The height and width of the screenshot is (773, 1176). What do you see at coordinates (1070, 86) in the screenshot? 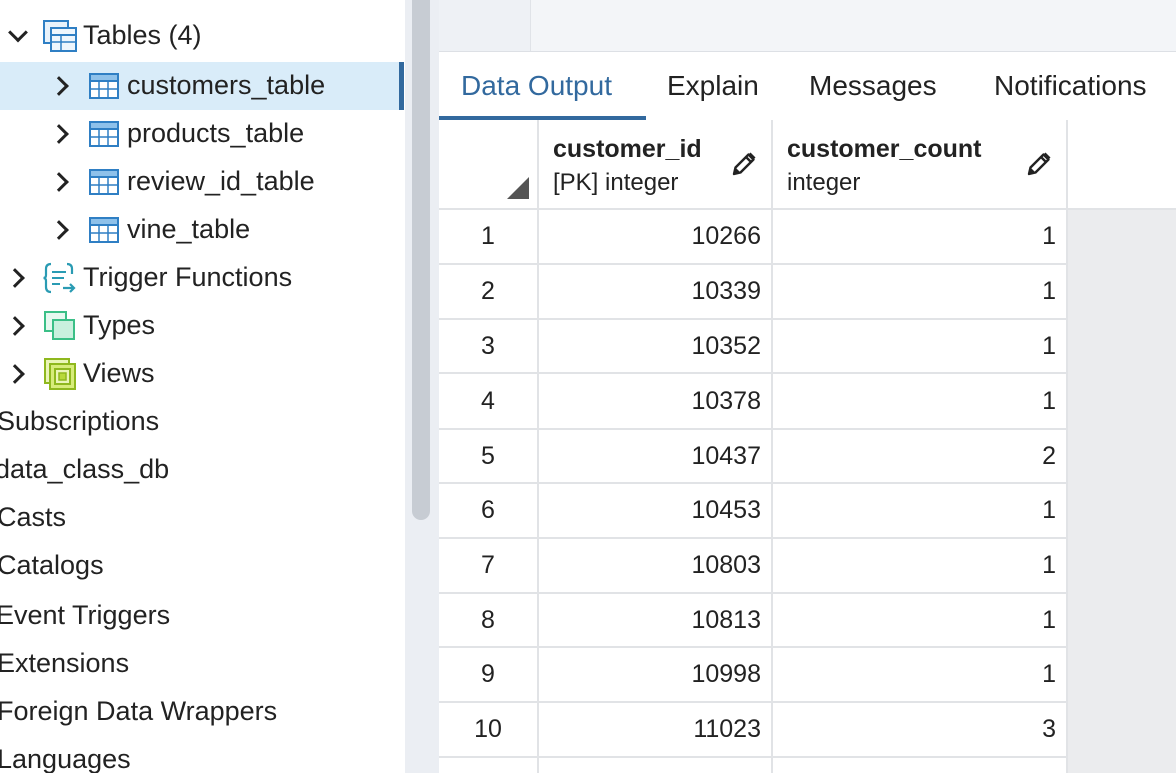
I see `tab-notifications: Notifications` at bounding box center [1070, 86].